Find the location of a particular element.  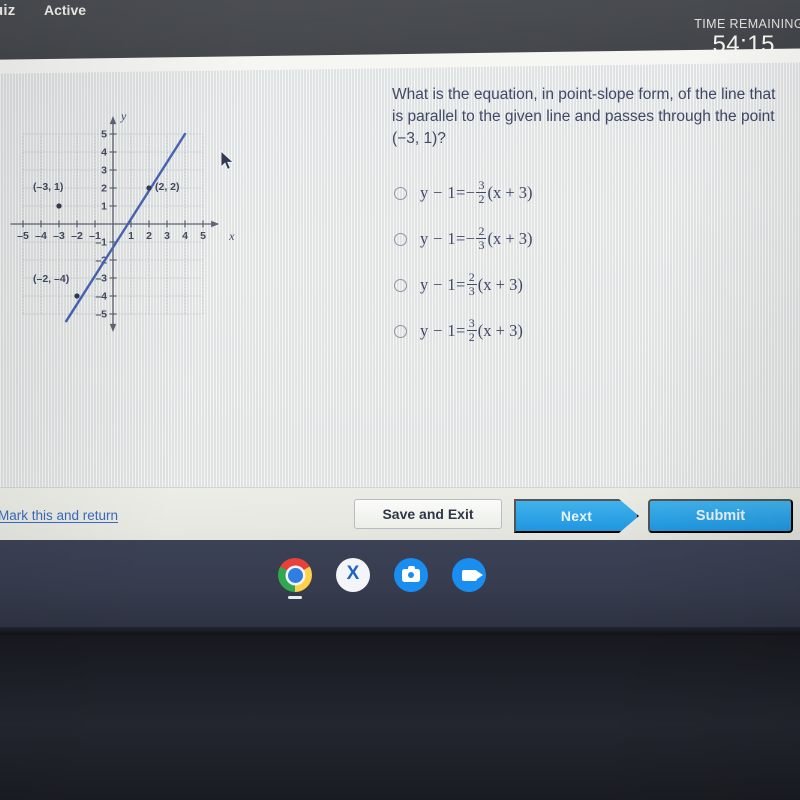

next-button: Next is located at coordinates (576, 516).